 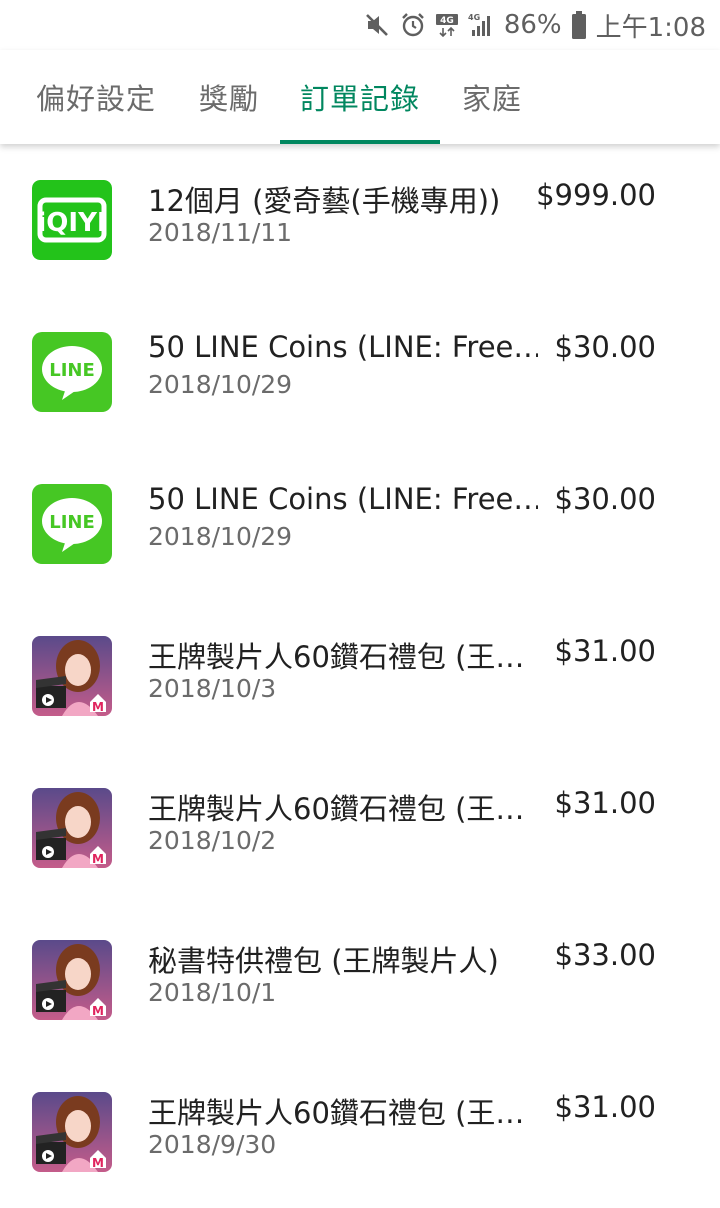 I want to click on mute-icon, so click(x=377, y=25).